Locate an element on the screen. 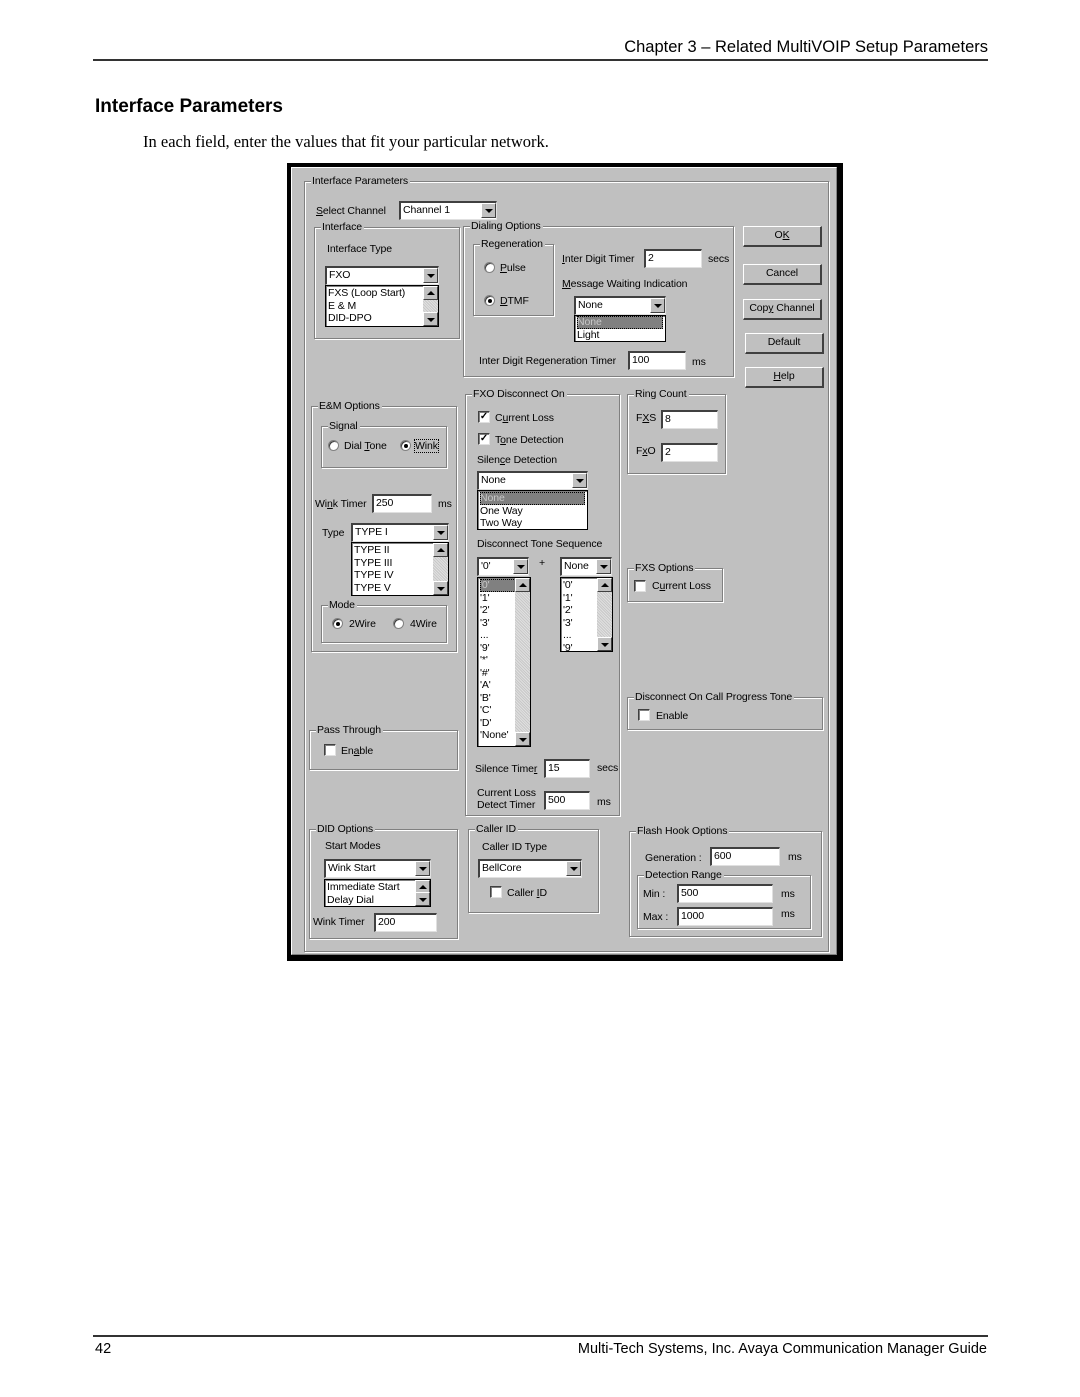 The width and height of the screenshot is (1080, 1397). fxs-ring-label: FXS is located at coordinates (646, 418).